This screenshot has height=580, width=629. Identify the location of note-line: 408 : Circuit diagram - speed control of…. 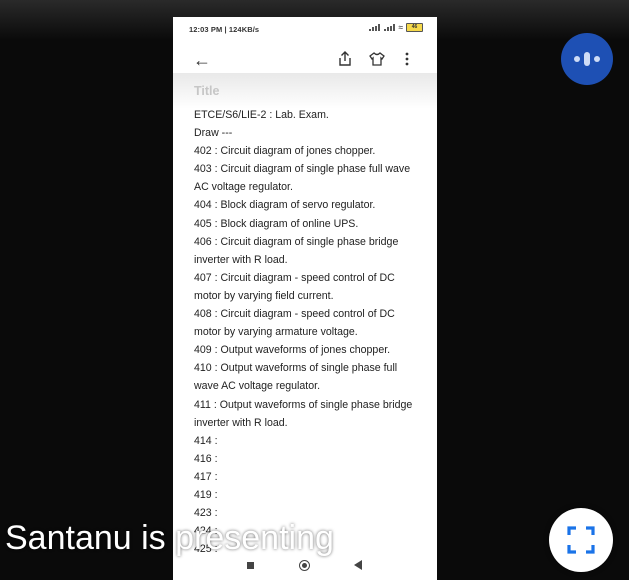
(294, 323).